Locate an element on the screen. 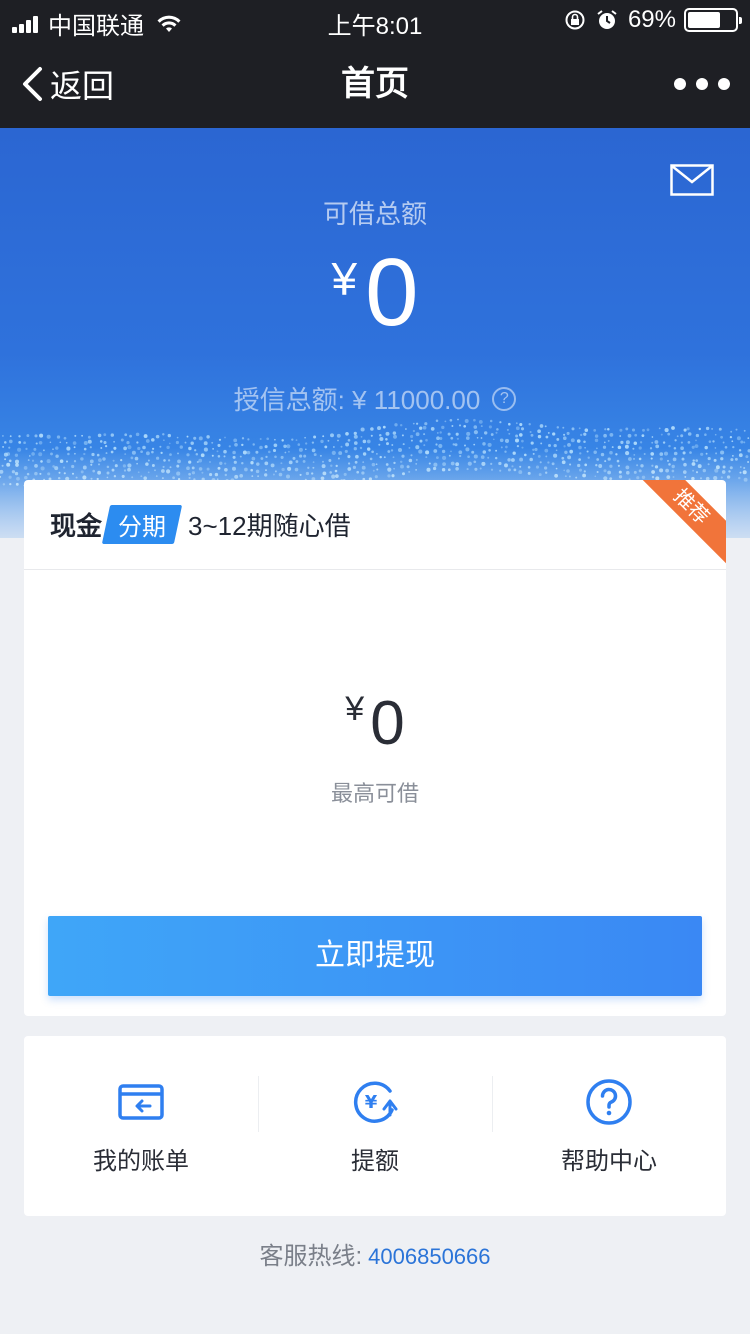  raise-limit-icon: ¥ is located at coordinates (375, 1101).